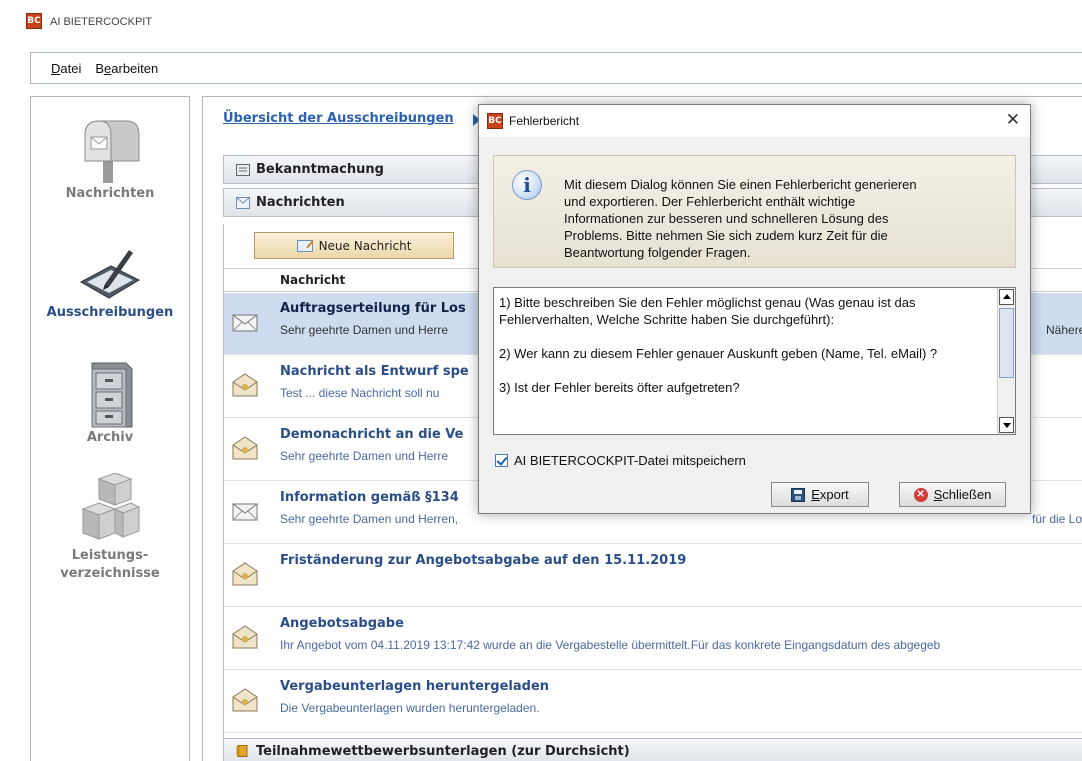 The height and width of the screenshot is (761, 1082). I want to click on folder-icon, so click(242, 751).